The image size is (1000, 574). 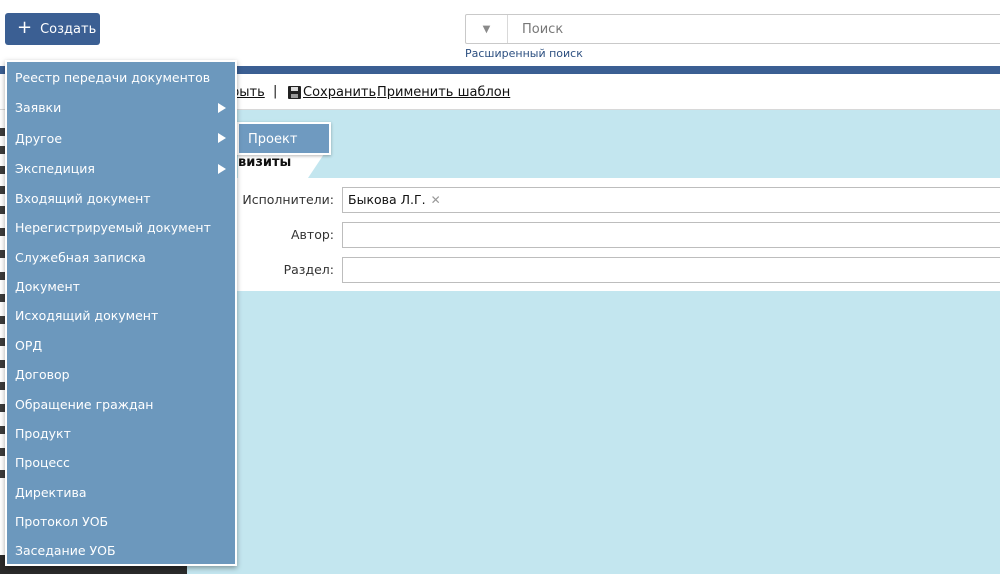 I want to click on apply-template-button: Применить шаблон, so click(x=443, y=92).